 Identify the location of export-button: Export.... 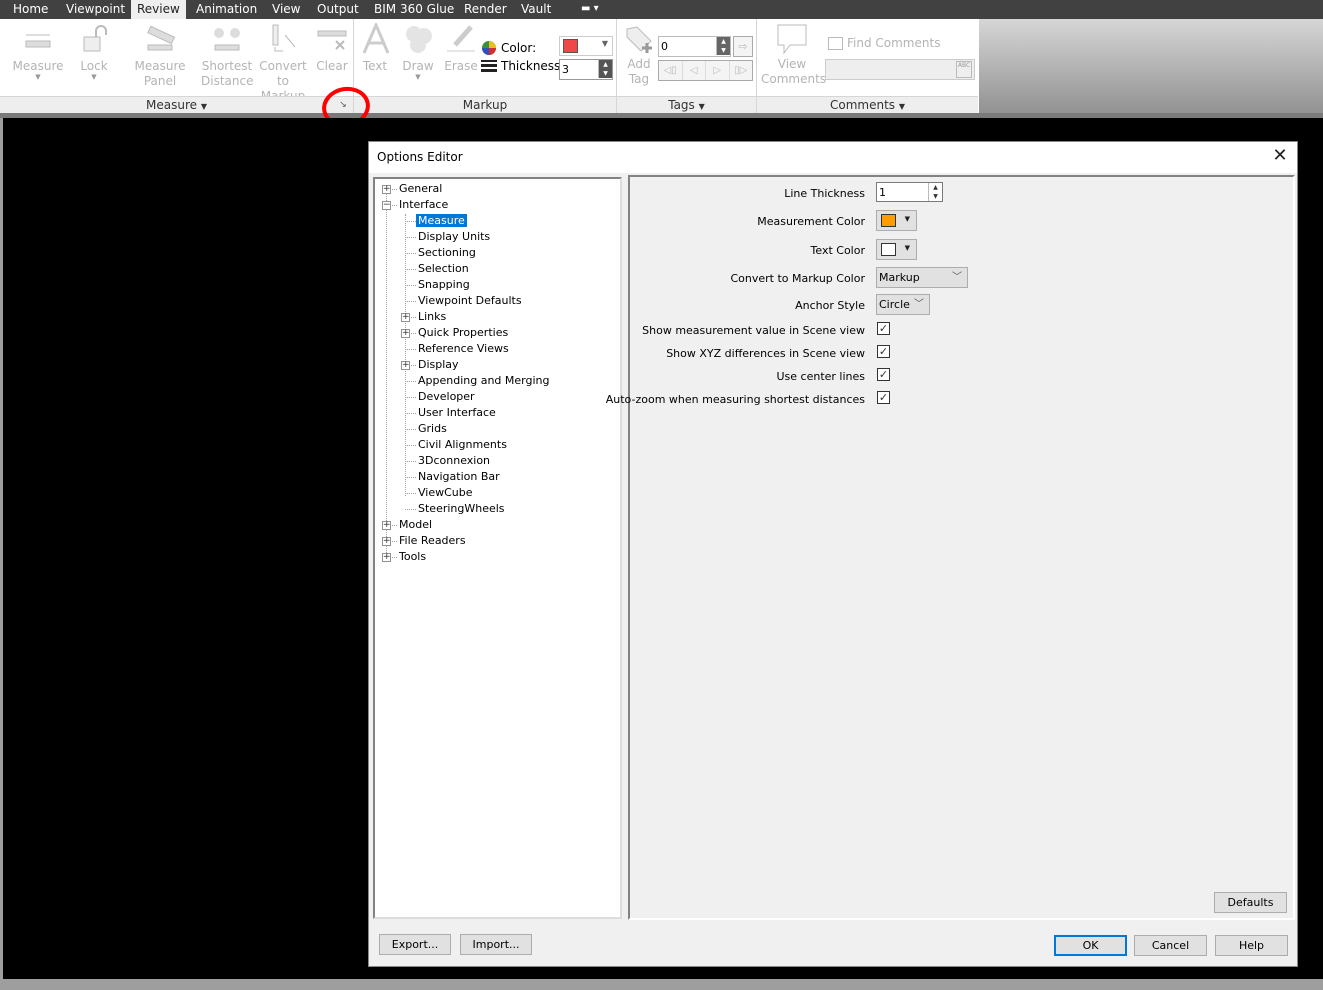
(415, 944).